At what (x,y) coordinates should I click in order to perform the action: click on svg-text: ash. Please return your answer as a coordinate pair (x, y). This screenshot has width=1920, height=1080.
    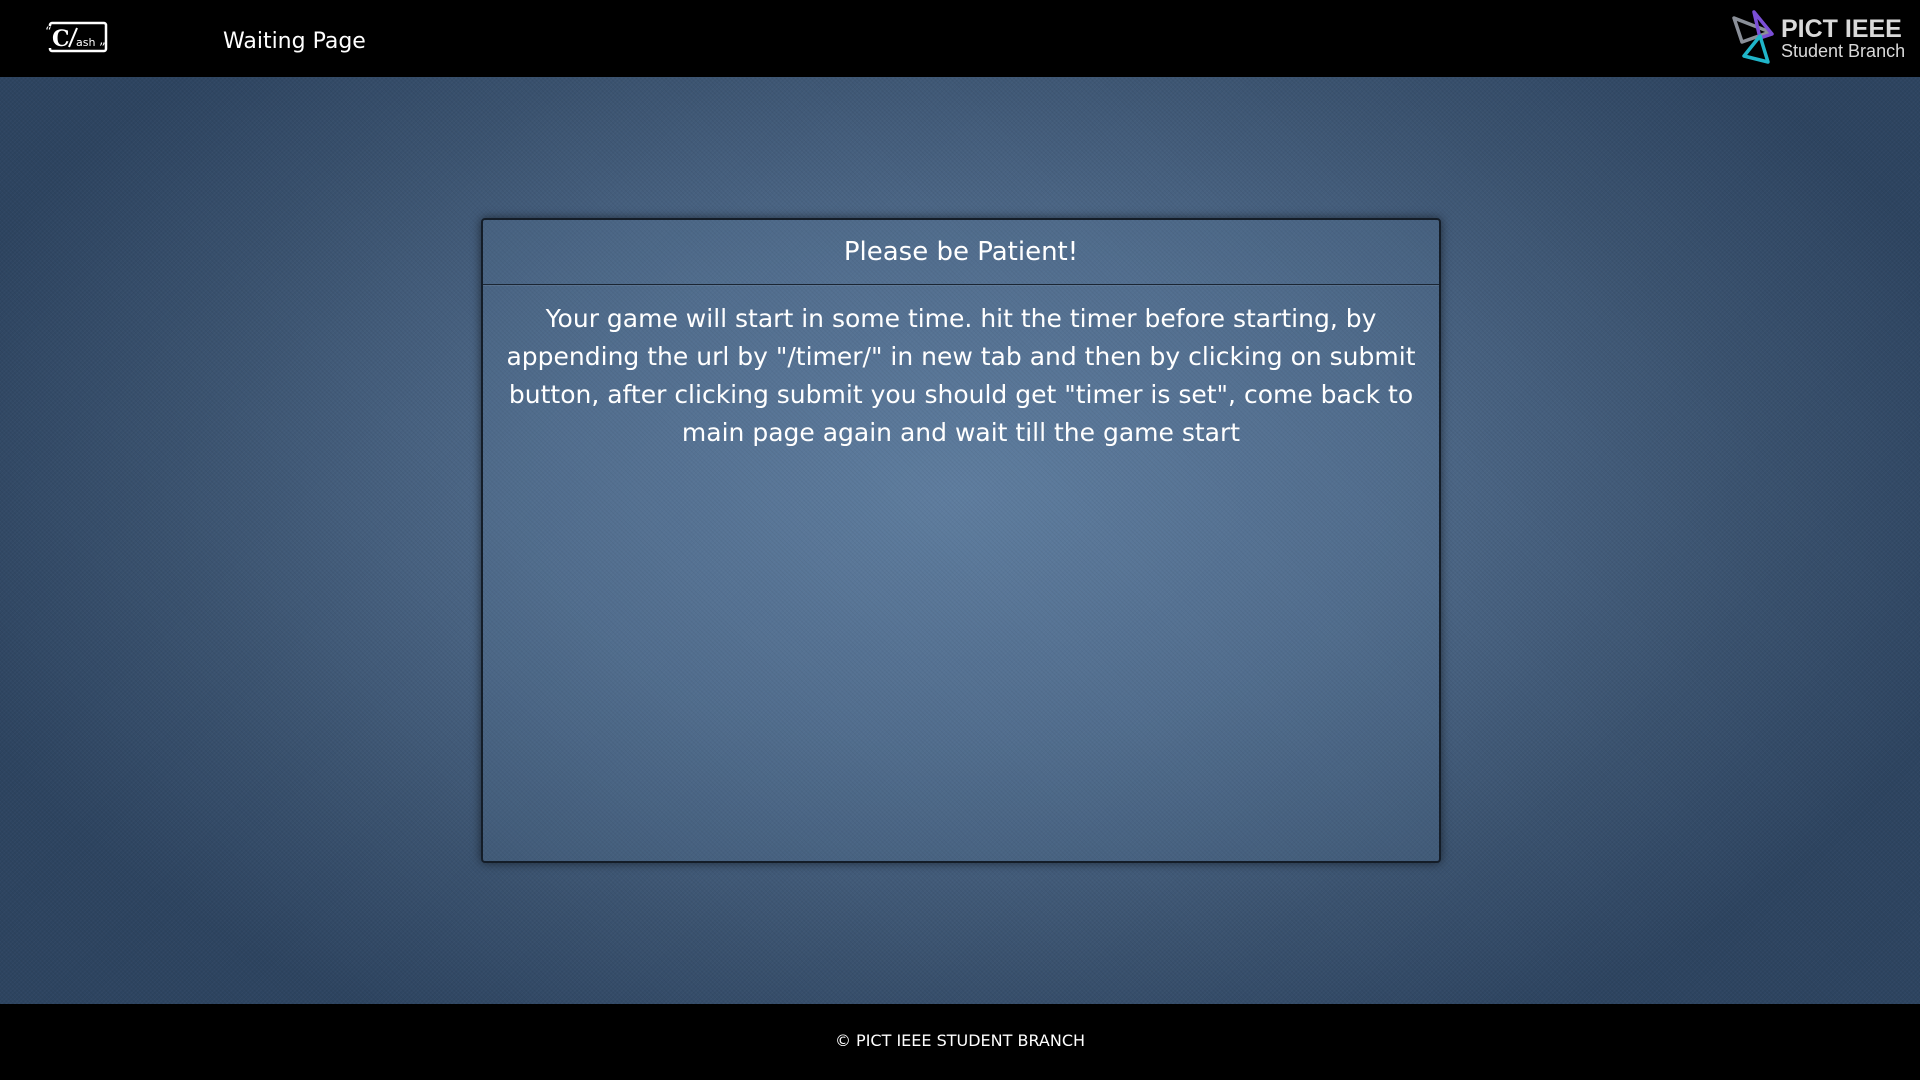
    Looking at the image, I should click on (85, 42).